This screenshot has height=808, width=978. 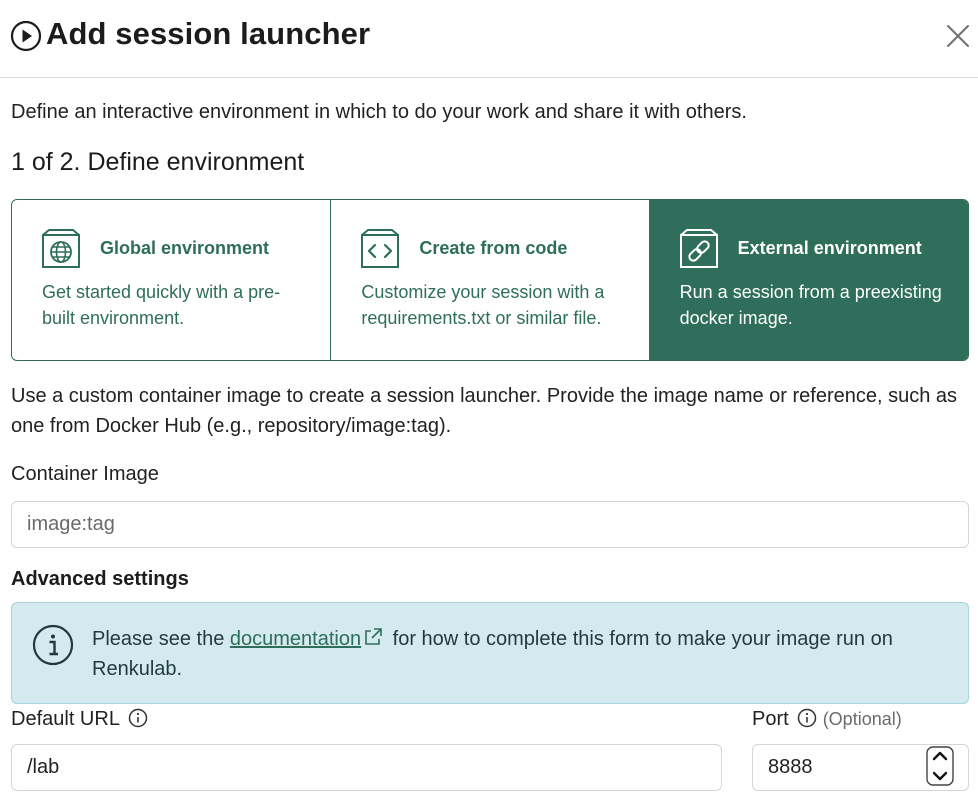 I want to click on card-title: External environment, so click(x=829, y=248).